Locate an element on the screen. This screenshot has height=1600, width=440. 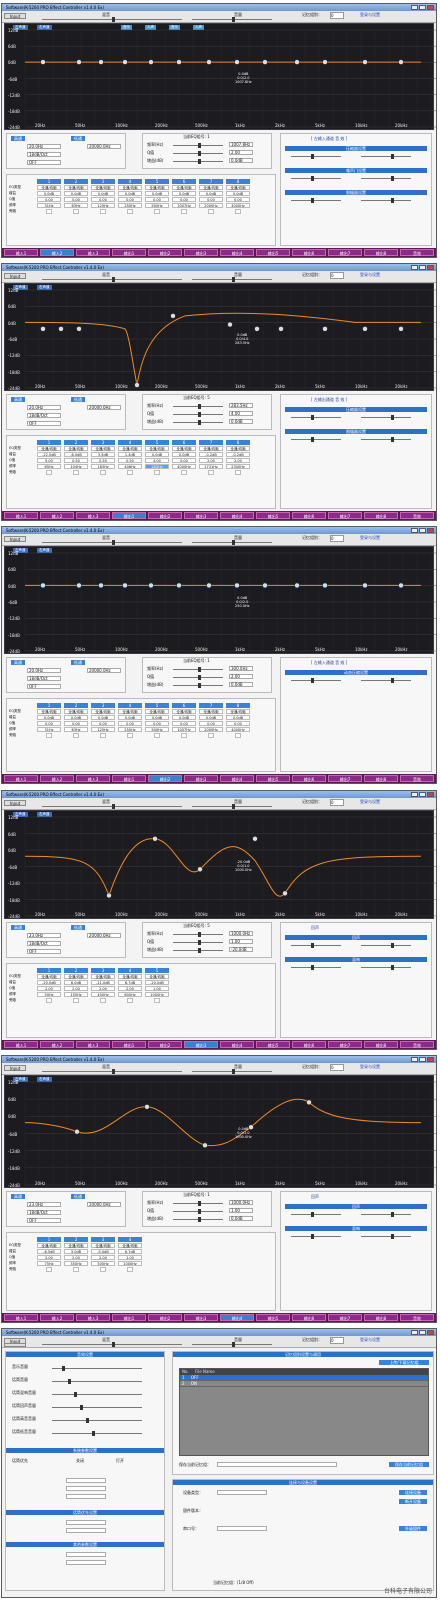
eq-param-value: 300.0Hz is located at coordinates (241, 668).